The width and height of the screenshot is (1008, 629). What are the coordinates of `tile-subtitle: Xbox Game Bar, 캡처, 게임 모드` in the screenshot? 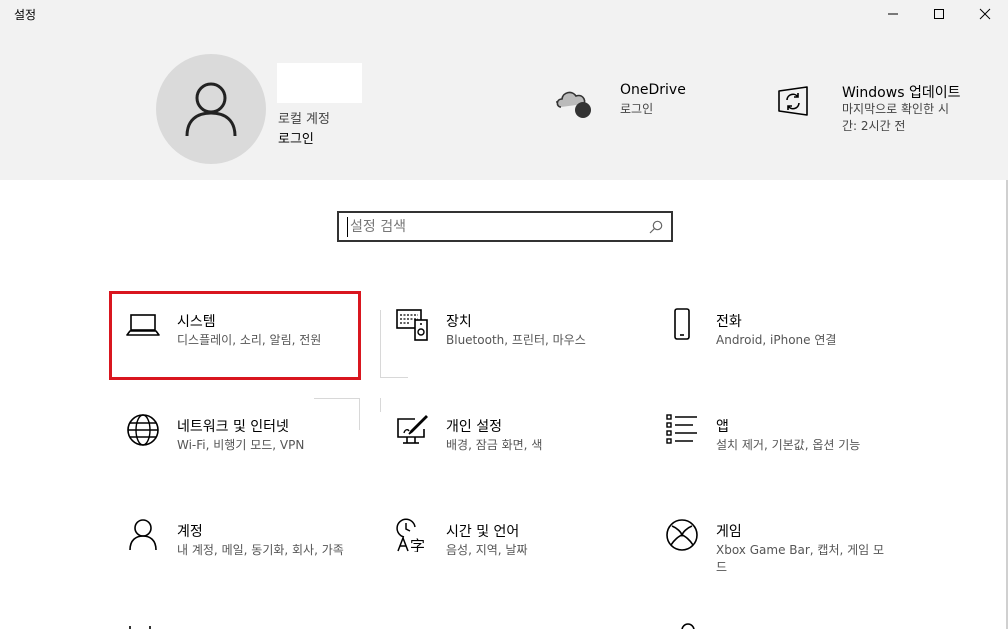 It's located at (800, 558).